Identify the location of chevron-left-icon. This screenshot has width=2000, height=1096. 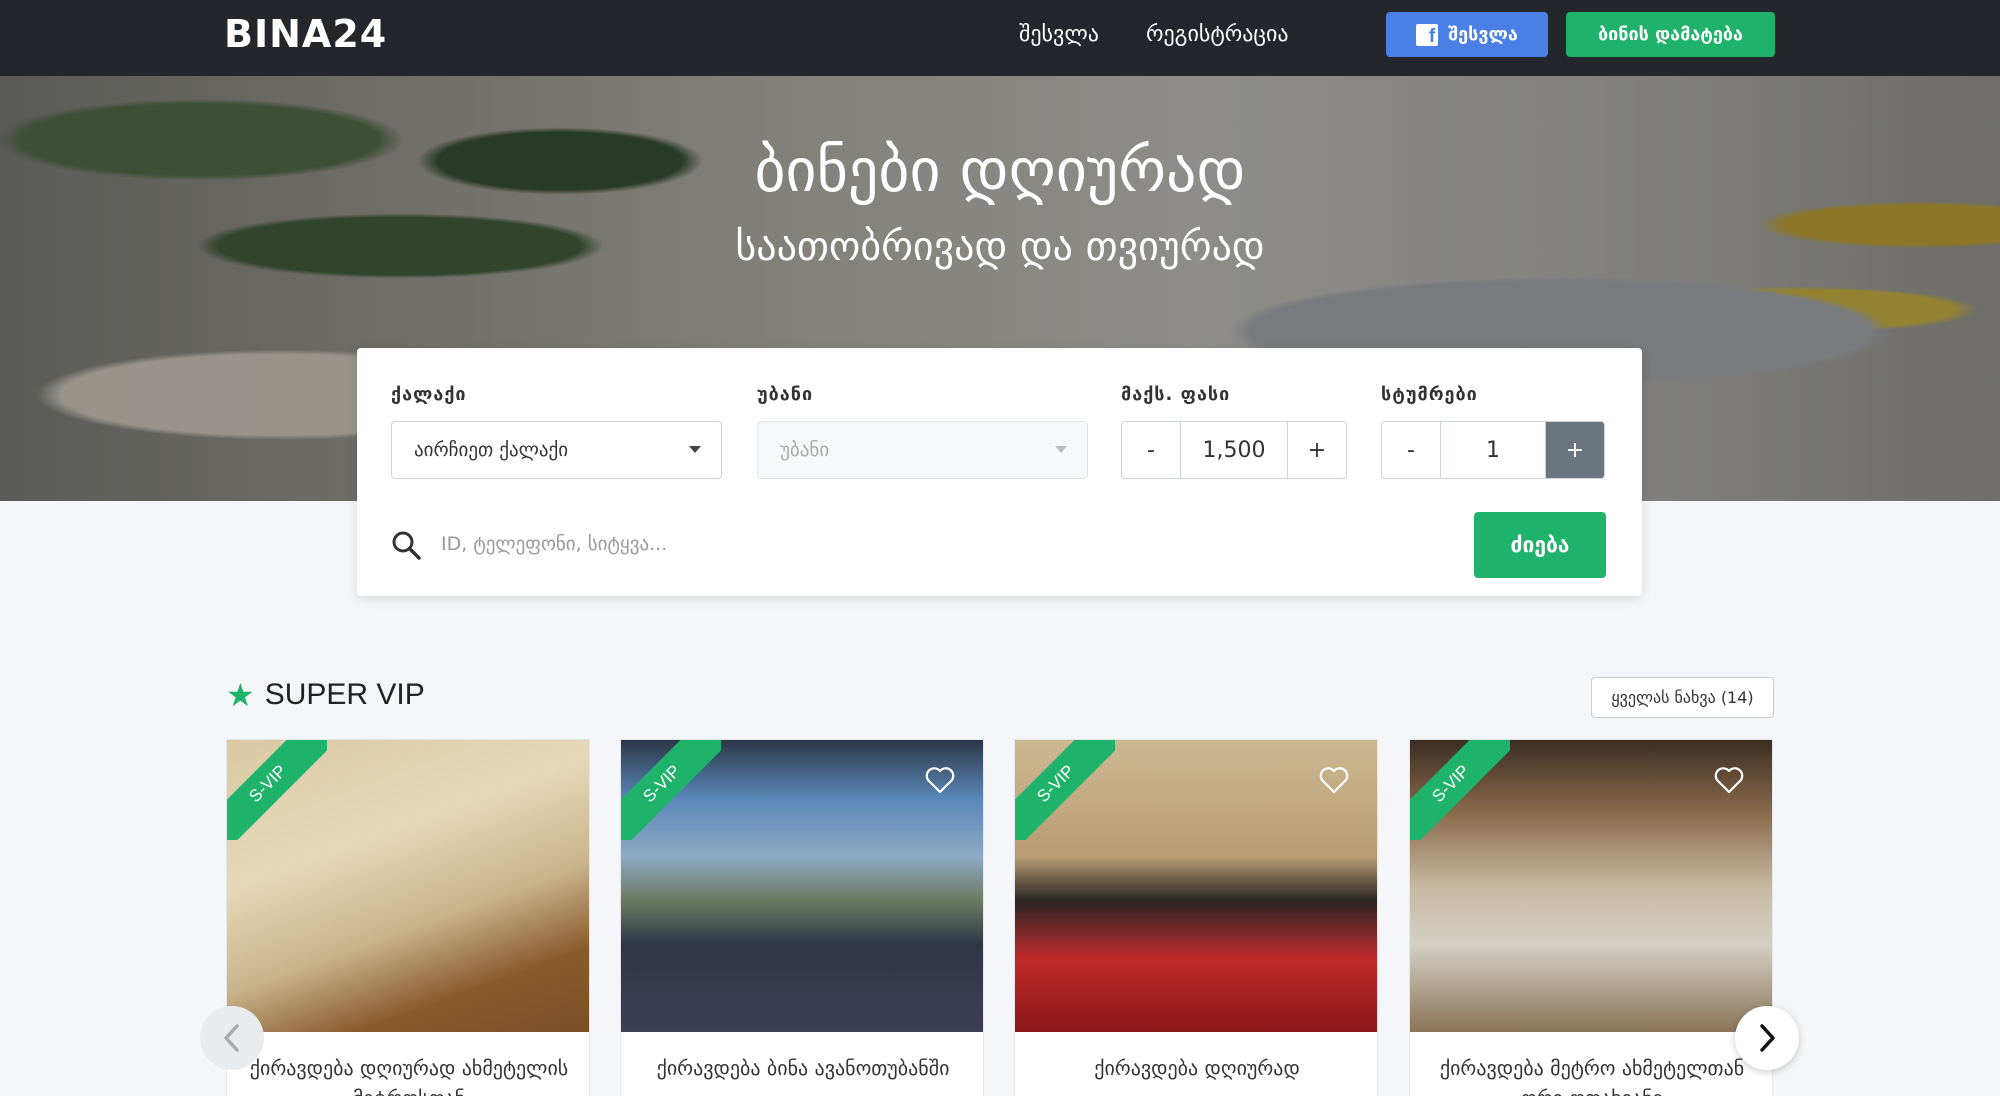
(231, 1038).